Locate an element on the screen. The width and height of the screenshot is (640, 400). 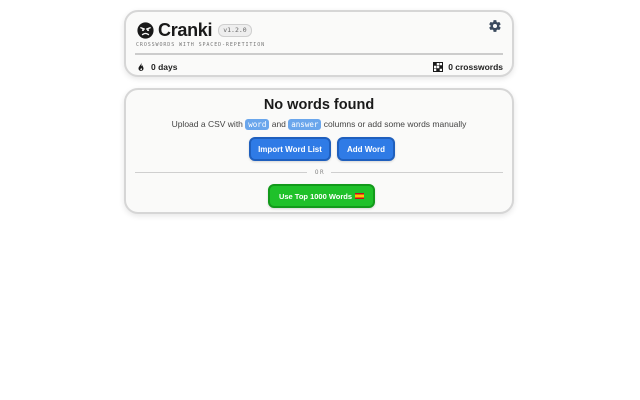
or-line-left is located at coordinates (221, 172).